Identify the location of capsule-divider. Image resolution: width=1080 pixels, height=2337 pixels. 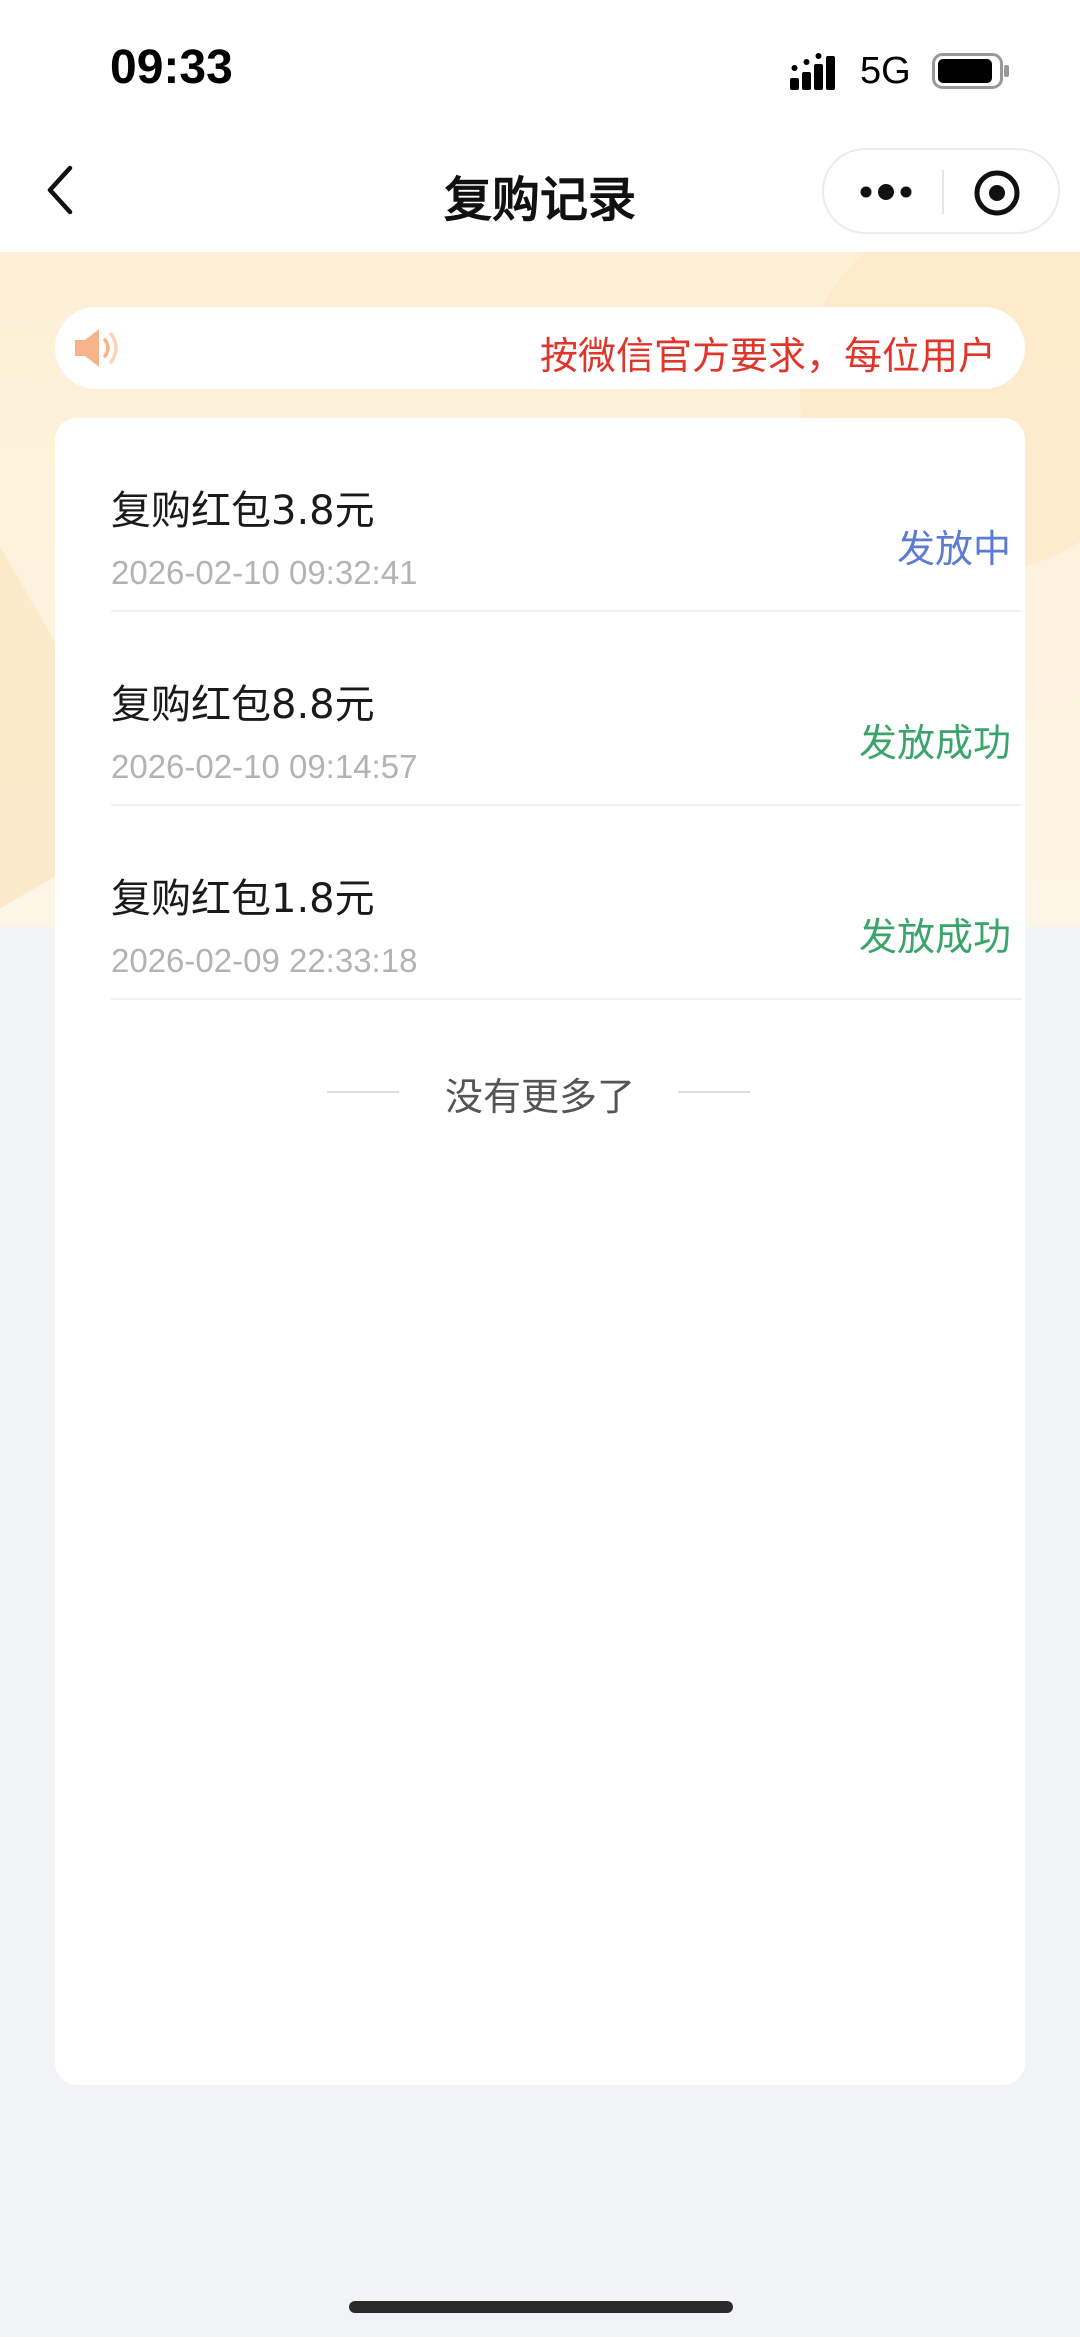
(943, 192).